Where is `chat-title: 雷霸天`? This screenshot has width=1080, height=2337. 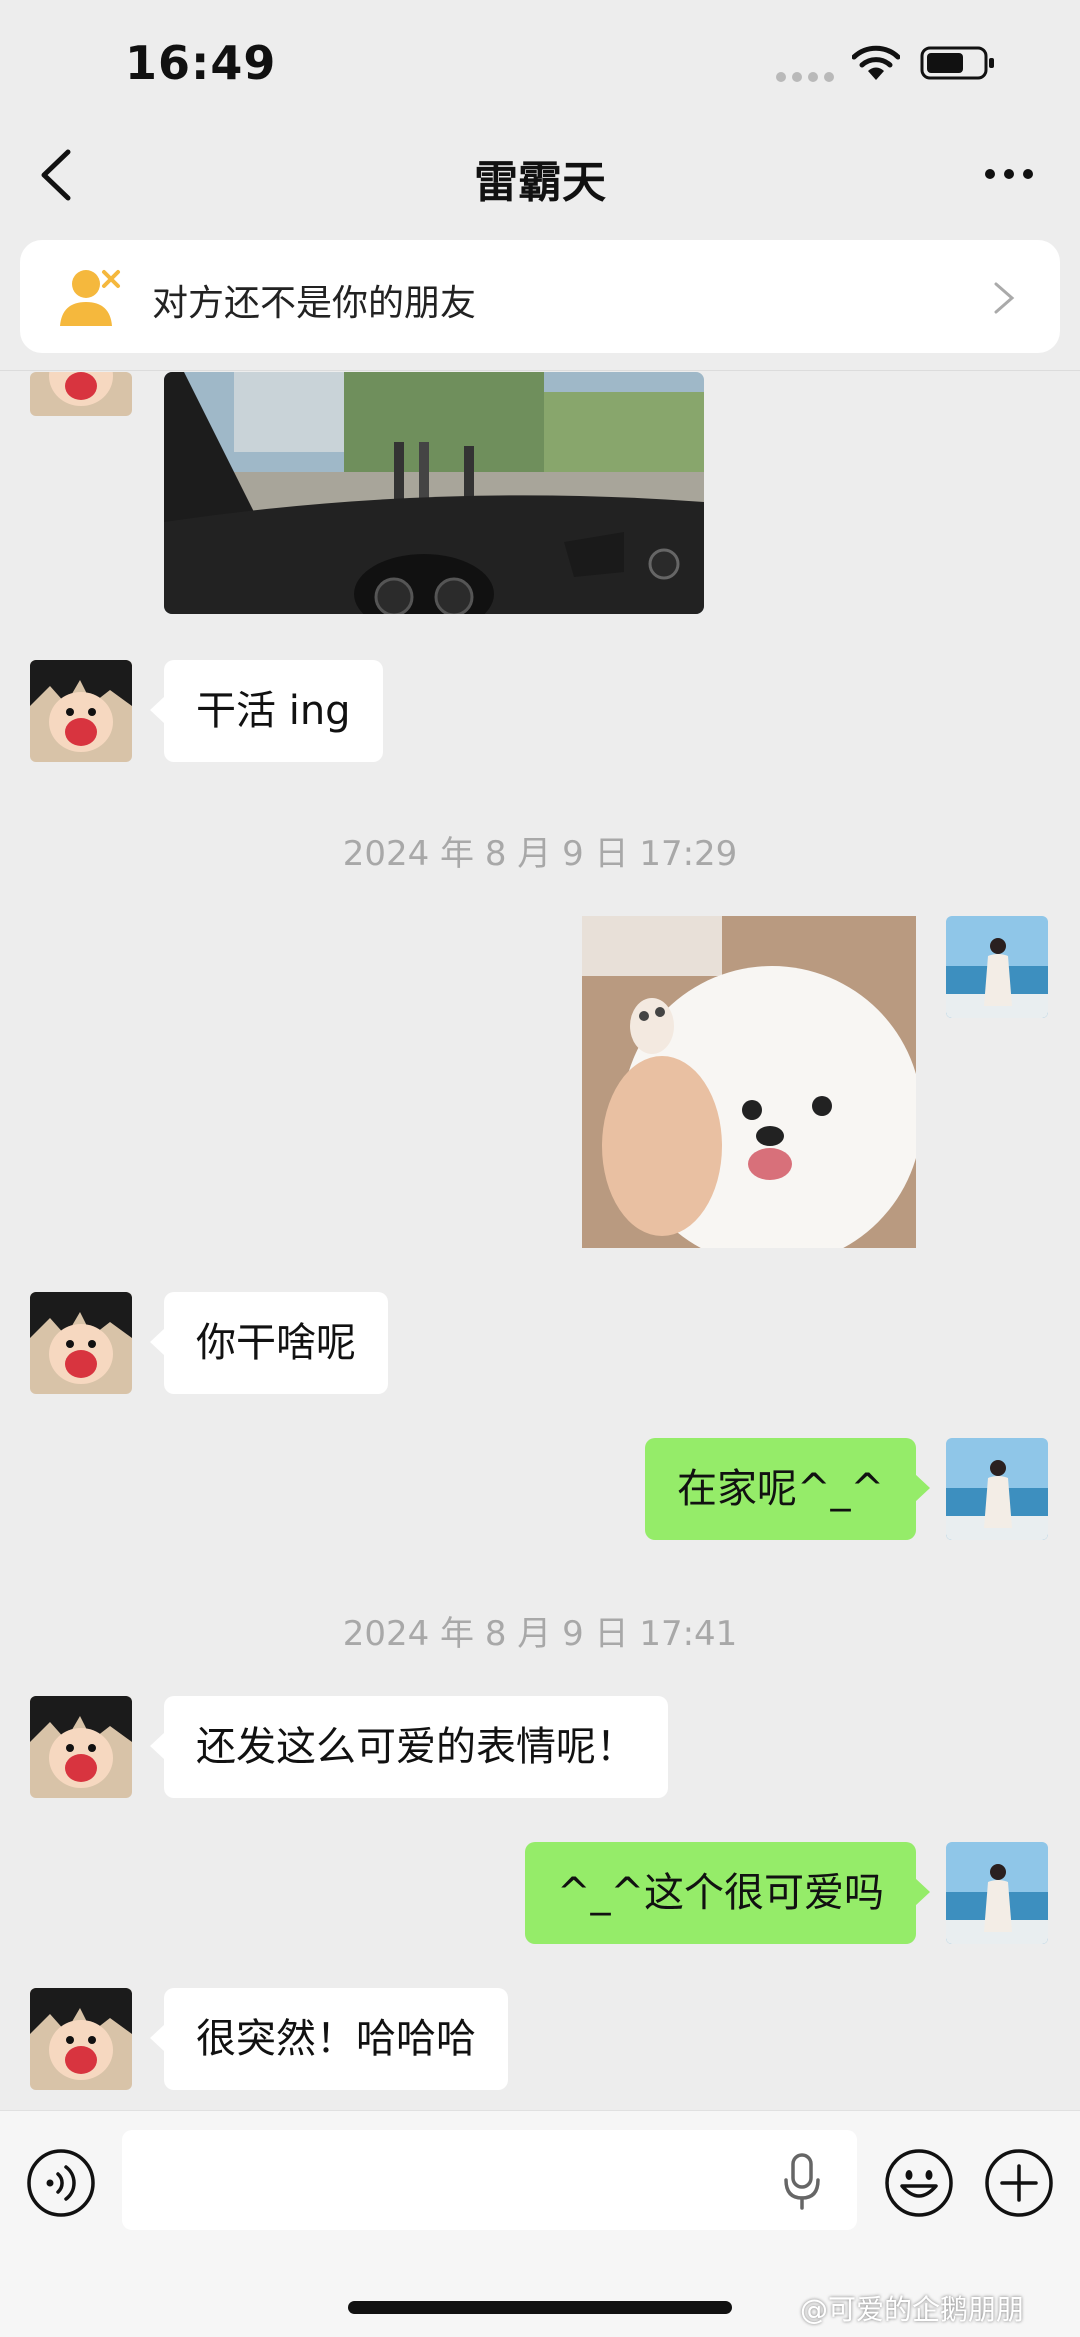 chat-title: 雷霸天 is located at coordinates (540, 182).